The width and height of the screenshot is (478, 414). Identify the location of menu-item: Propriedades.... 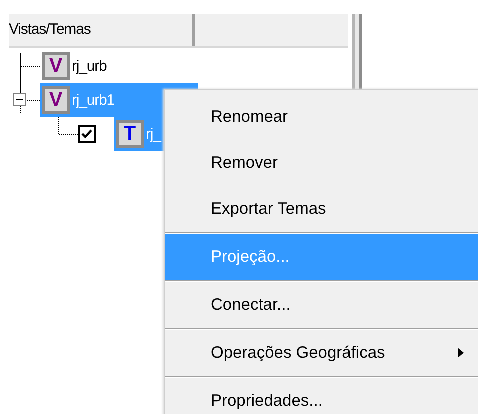
(321, 396).